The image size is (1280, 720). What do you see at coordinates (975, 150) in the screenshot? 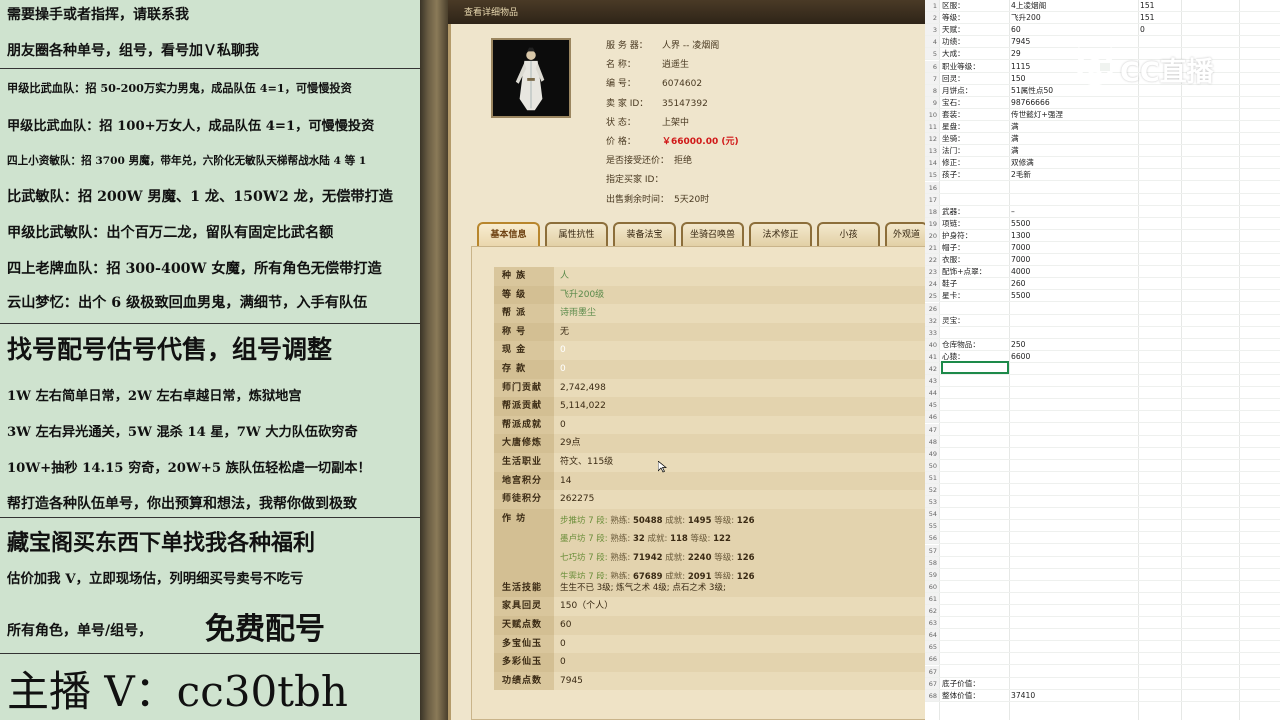
I see `cell: 法门：` at bounding box center [975, 150].